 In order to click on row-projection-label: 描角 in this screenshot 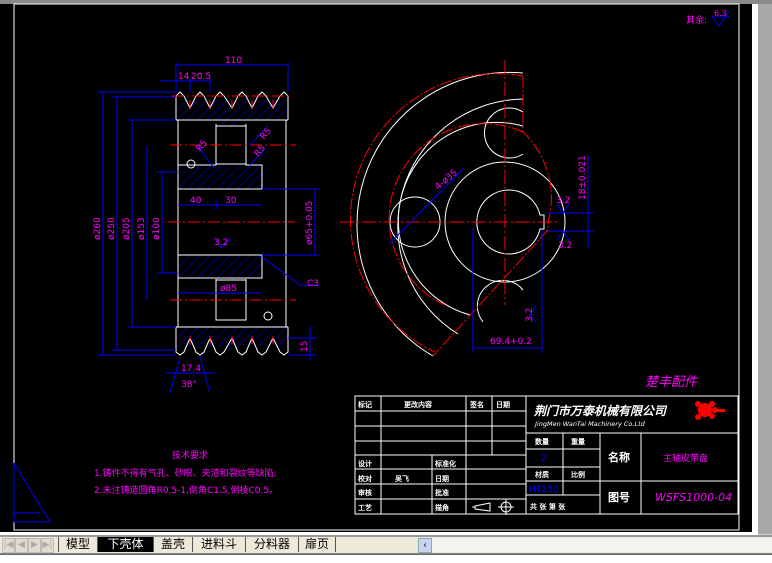, I will do `click(442, 507)`.